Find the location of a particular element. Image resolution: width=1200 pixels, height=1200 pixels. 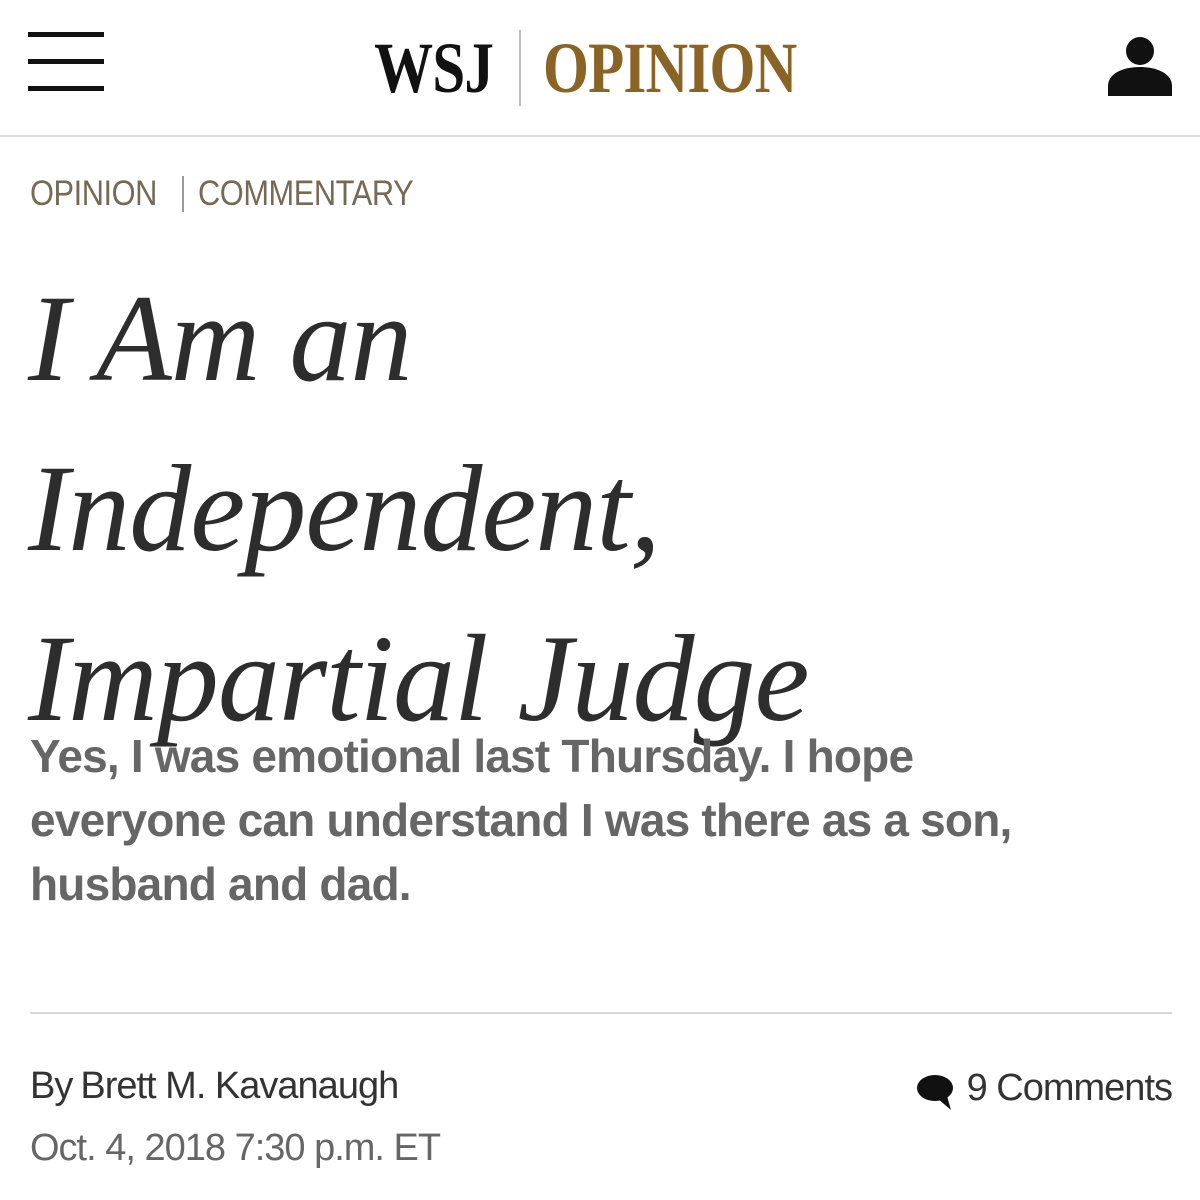

speech-bubble-icon is located at coordinates (936, 1091).